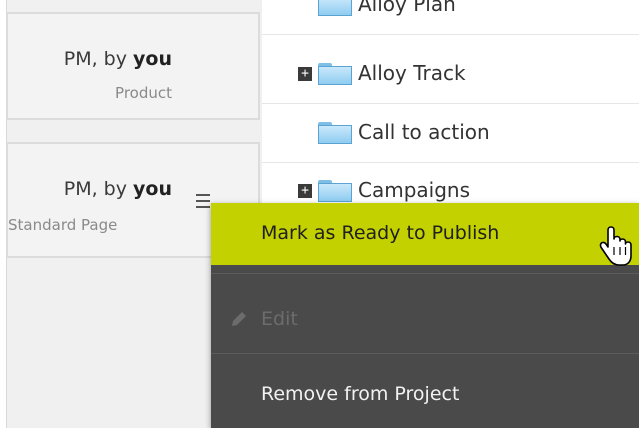  I want to click on hamburger-menu-icon, so click(203, 201).